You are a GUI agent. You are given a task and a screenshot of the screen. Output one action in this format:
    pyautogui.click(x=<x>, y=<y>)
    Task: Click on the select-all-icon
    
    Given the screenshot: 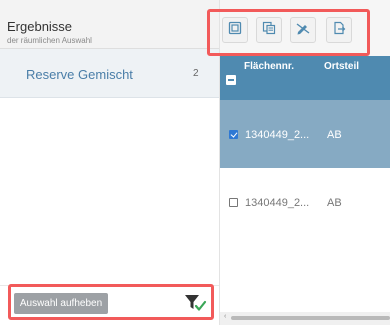 What is the action you would take?
    pyautogui.click(x=235, y=30)
    